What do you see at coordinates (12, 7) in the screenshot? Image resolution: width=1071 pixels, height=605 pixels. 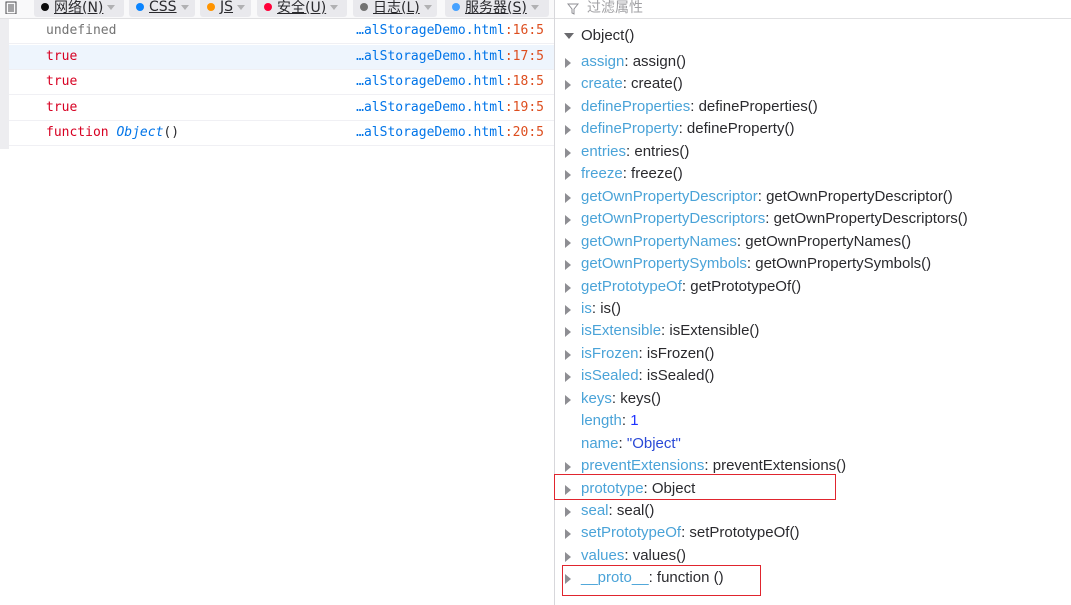 I see `clear-console-icon` at bounding box center [12, 7].